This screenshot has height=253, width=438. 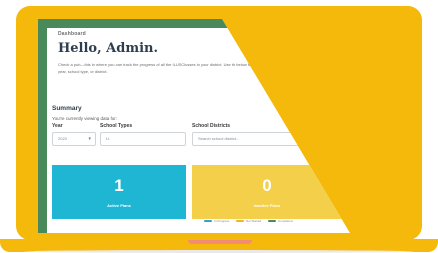 I want to click on legend-swatch-not-started, so click(x=240, y=221).